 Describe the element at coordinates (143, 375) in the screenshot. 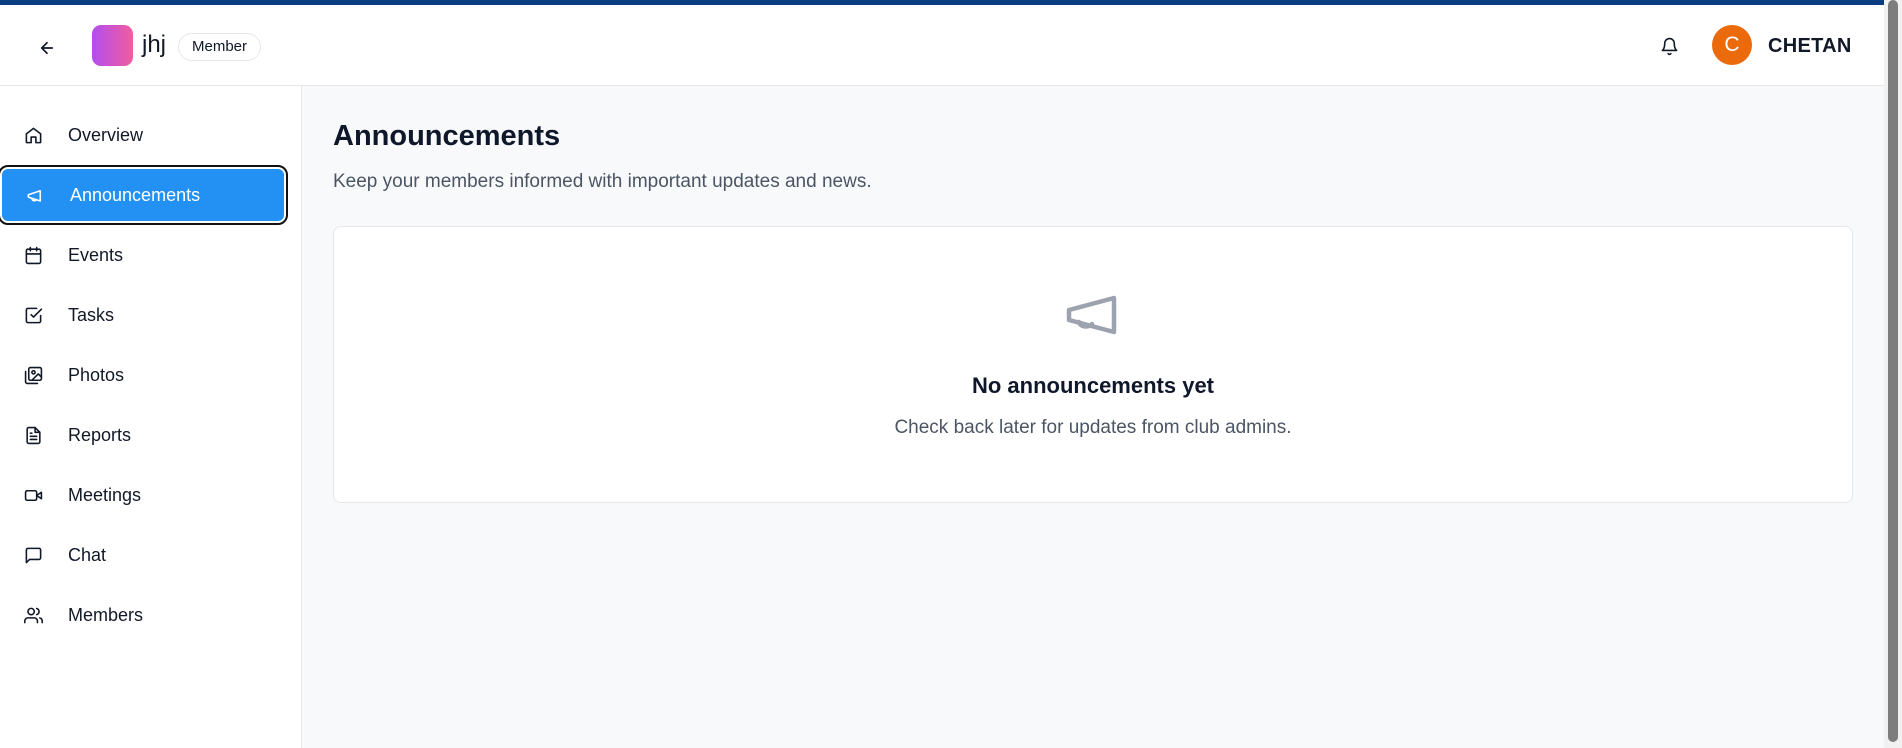

I see `sidebar-item-photos: Photos` at that location.